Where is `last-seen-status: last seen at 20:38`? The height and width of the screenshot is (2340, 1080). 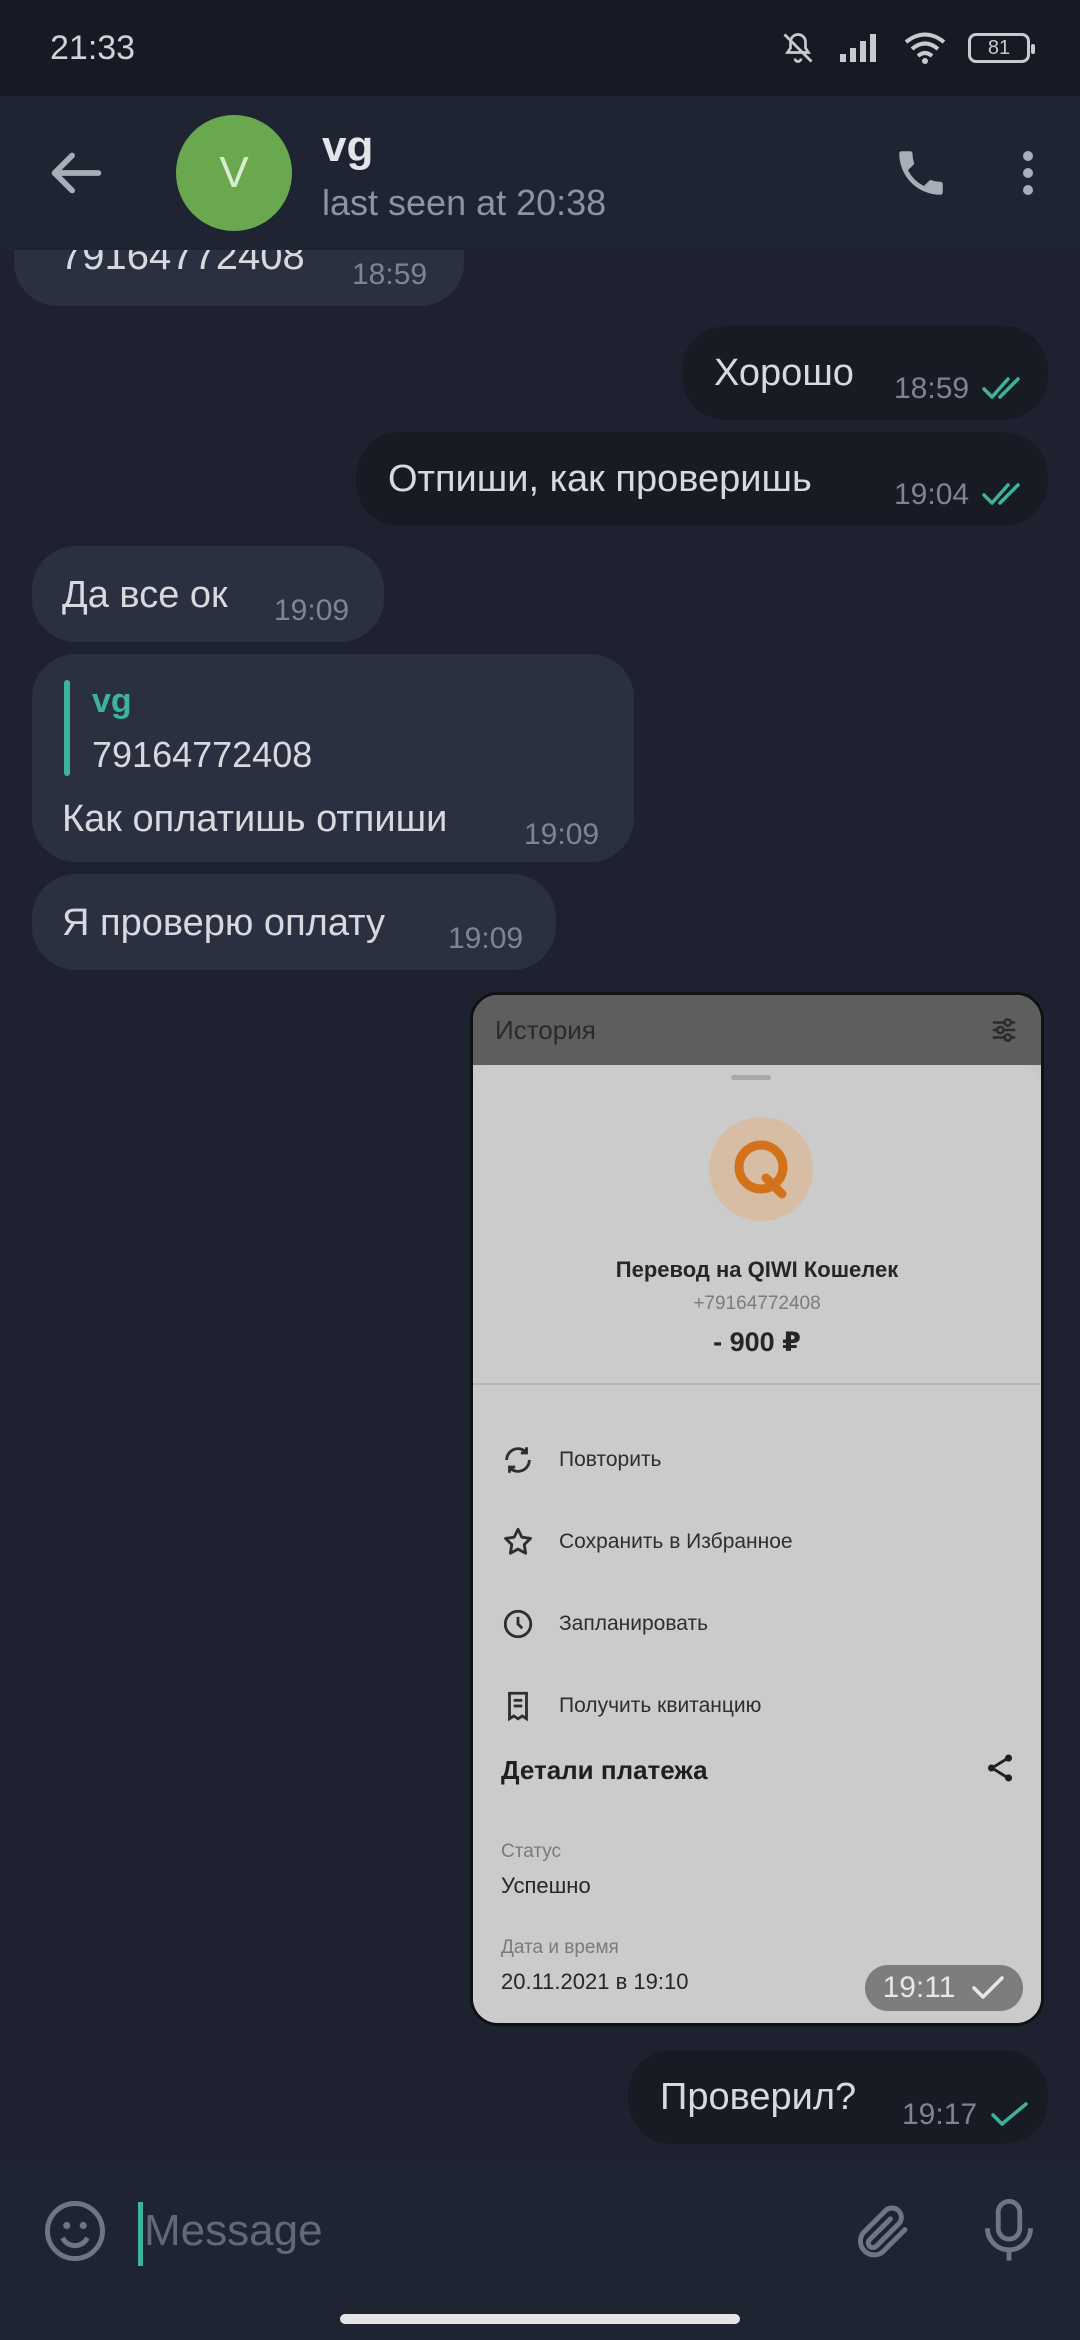
last-seen-status: last seen at 20:38 is located at coordinates (464, 202).